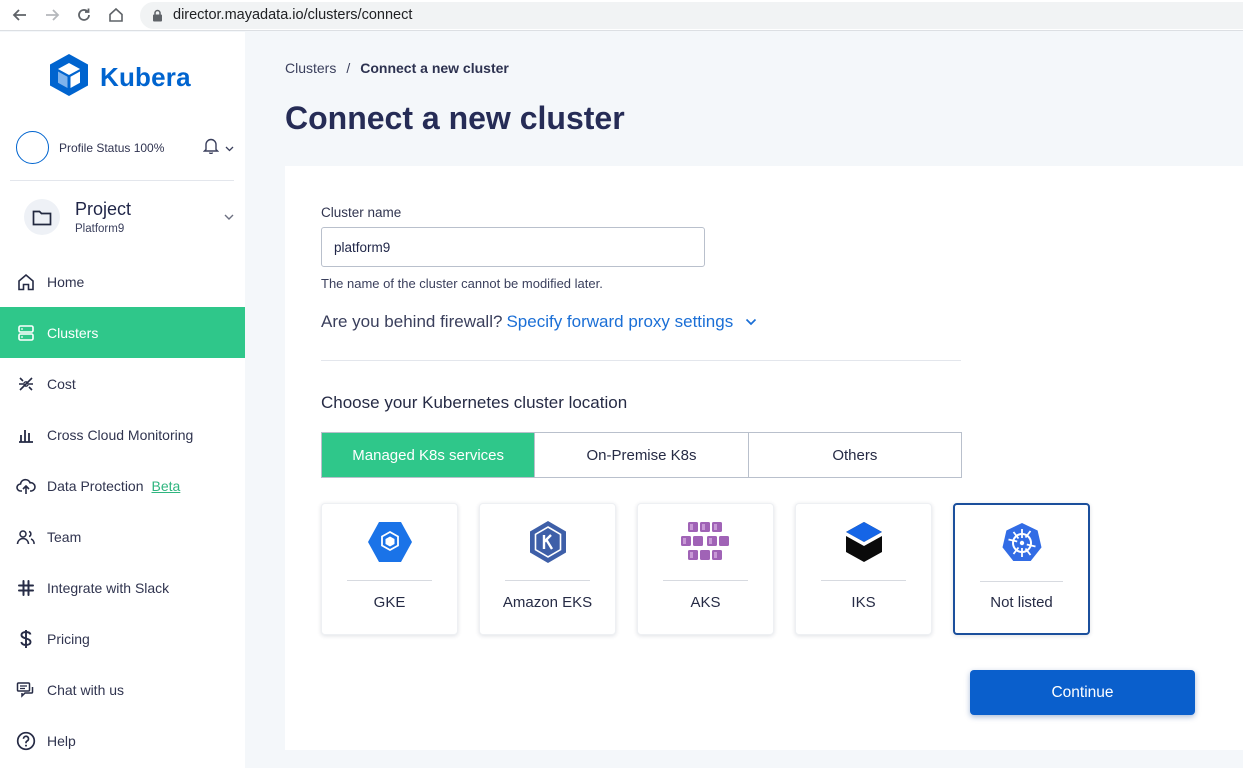 The height and width of the screenshot is (768, 1243). Describe the element at coordinates (95, 485) in the screenshot. I see `sidebar-item-label: Data Protection` at that location.